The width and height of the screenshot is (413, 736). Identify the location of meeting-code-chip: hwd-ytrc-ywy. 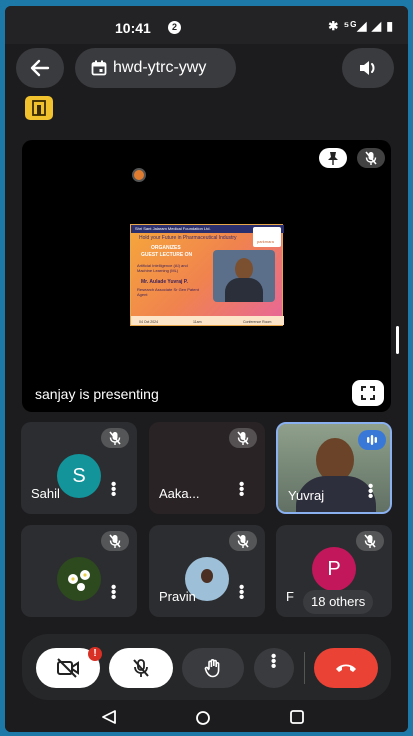
(155, 68).